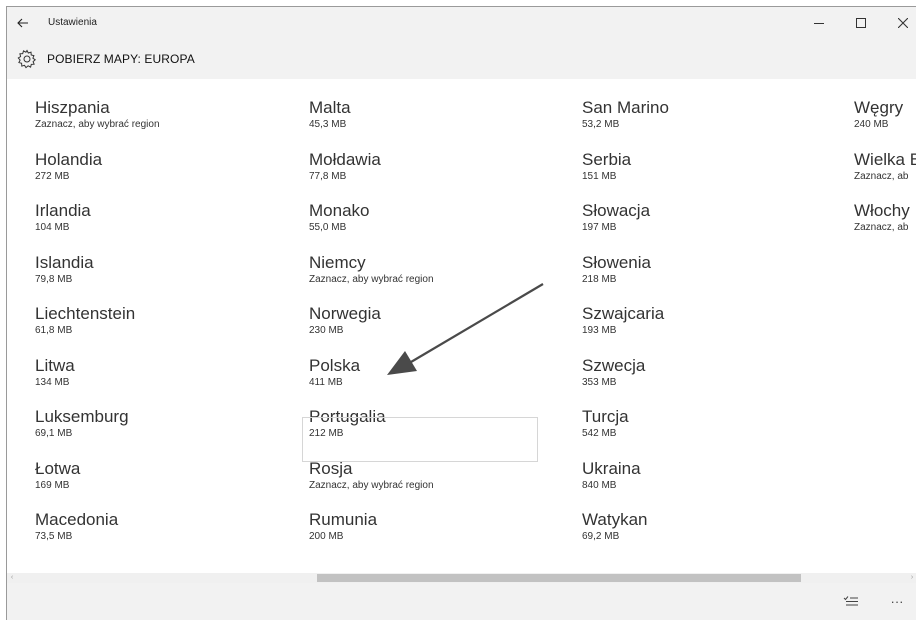  I want to click on minimize-icon, so click(819, 23).